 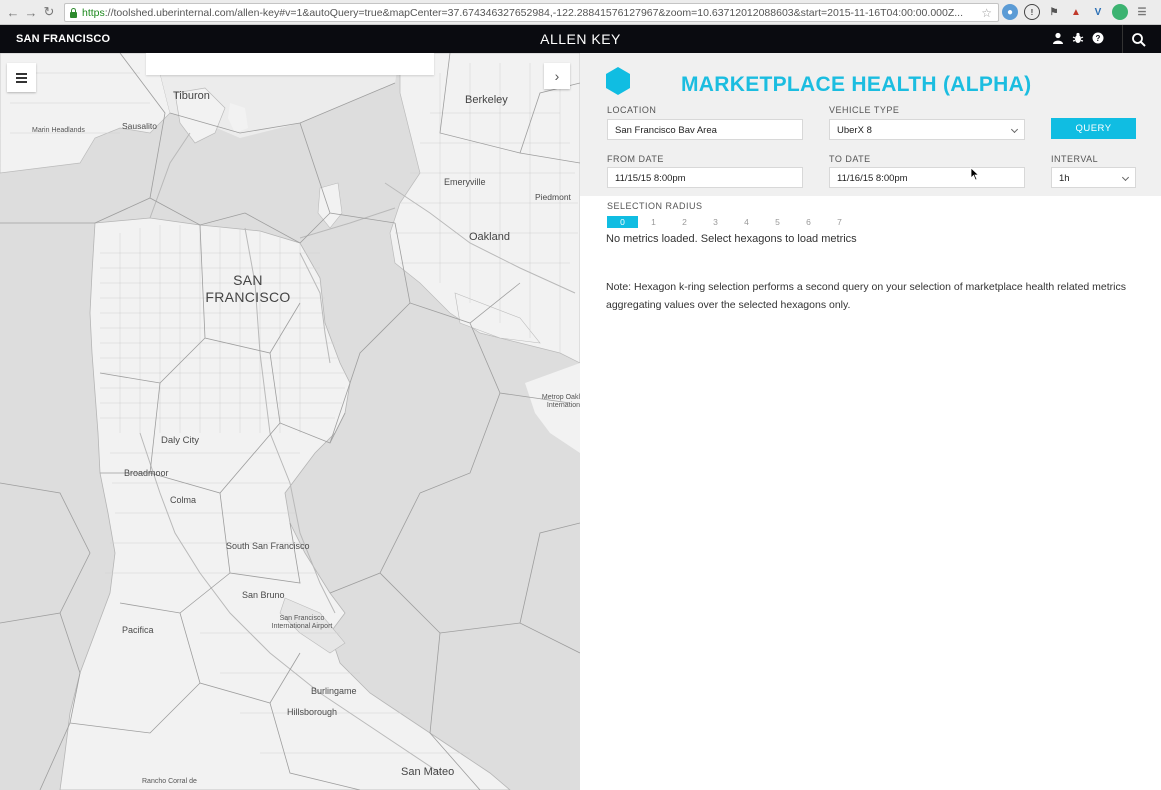 I want to click on help-icon: ?, so click(x=1098, y=38).